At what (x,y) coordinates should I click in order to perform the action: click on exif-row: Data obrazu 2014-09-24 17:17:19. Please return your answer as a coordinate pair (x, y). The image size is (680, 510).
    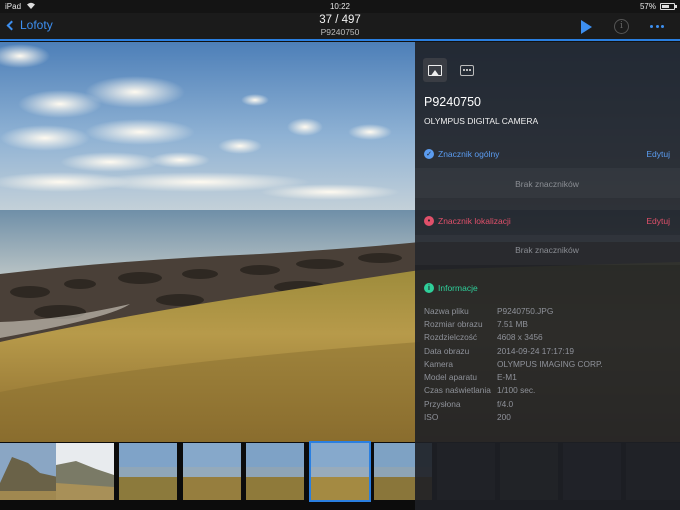
    Looking at the image, I should click on (499, 350).